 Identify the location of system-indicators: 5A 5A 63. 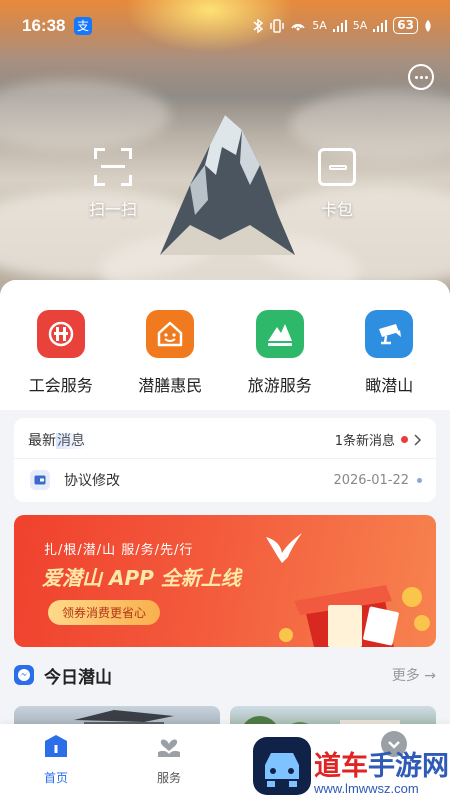
(342, 25).